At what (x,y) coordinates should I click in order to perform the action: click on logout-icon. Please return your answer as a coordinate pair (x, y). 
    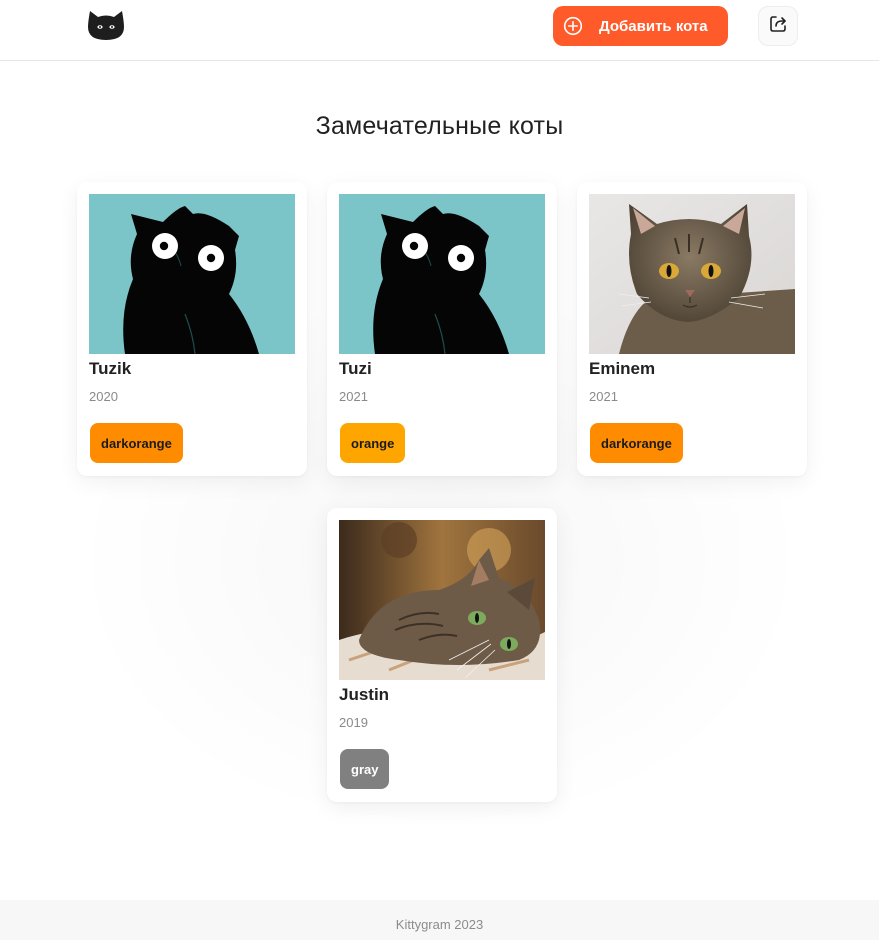
    Looking at the image, I should click on (778, 26).